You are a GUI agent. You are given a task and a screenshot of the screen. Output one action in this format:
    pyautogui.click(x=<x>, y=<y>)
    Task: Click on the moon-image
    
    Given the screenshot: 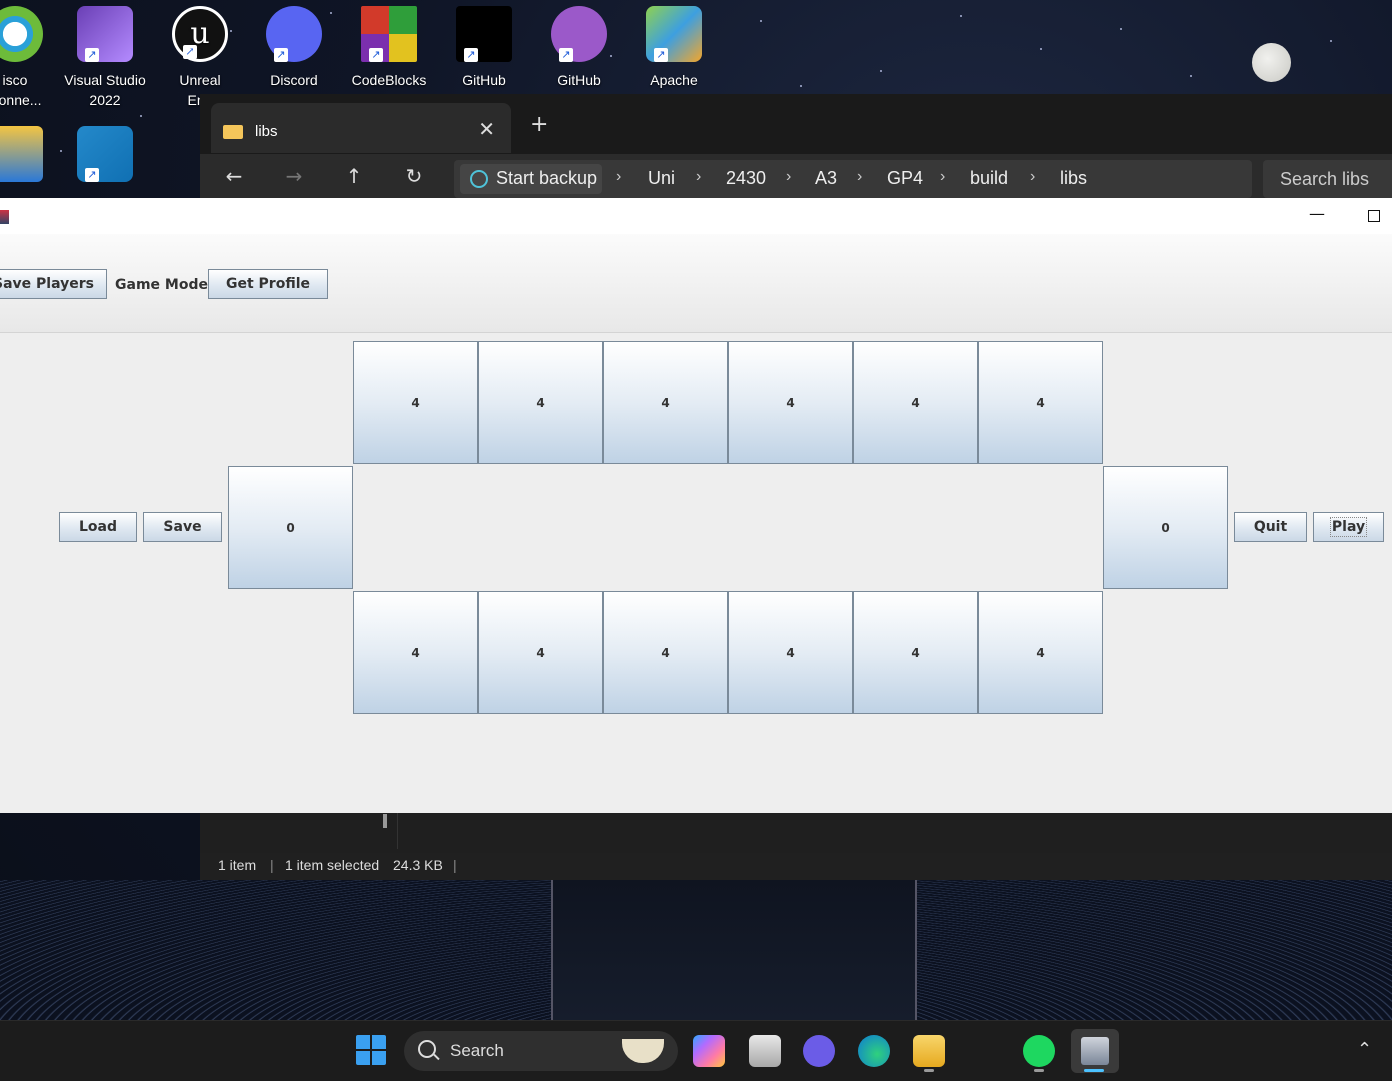 What is the action you would take?
    pyautogui.click(x=1271, y=62)
    